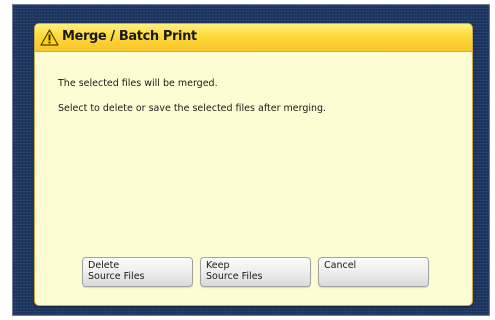 The image size is (495, 320). Describe the element at coordinates (104, 265) in the screenshot. I see `delete-button-label-line1: Delete` at that location.